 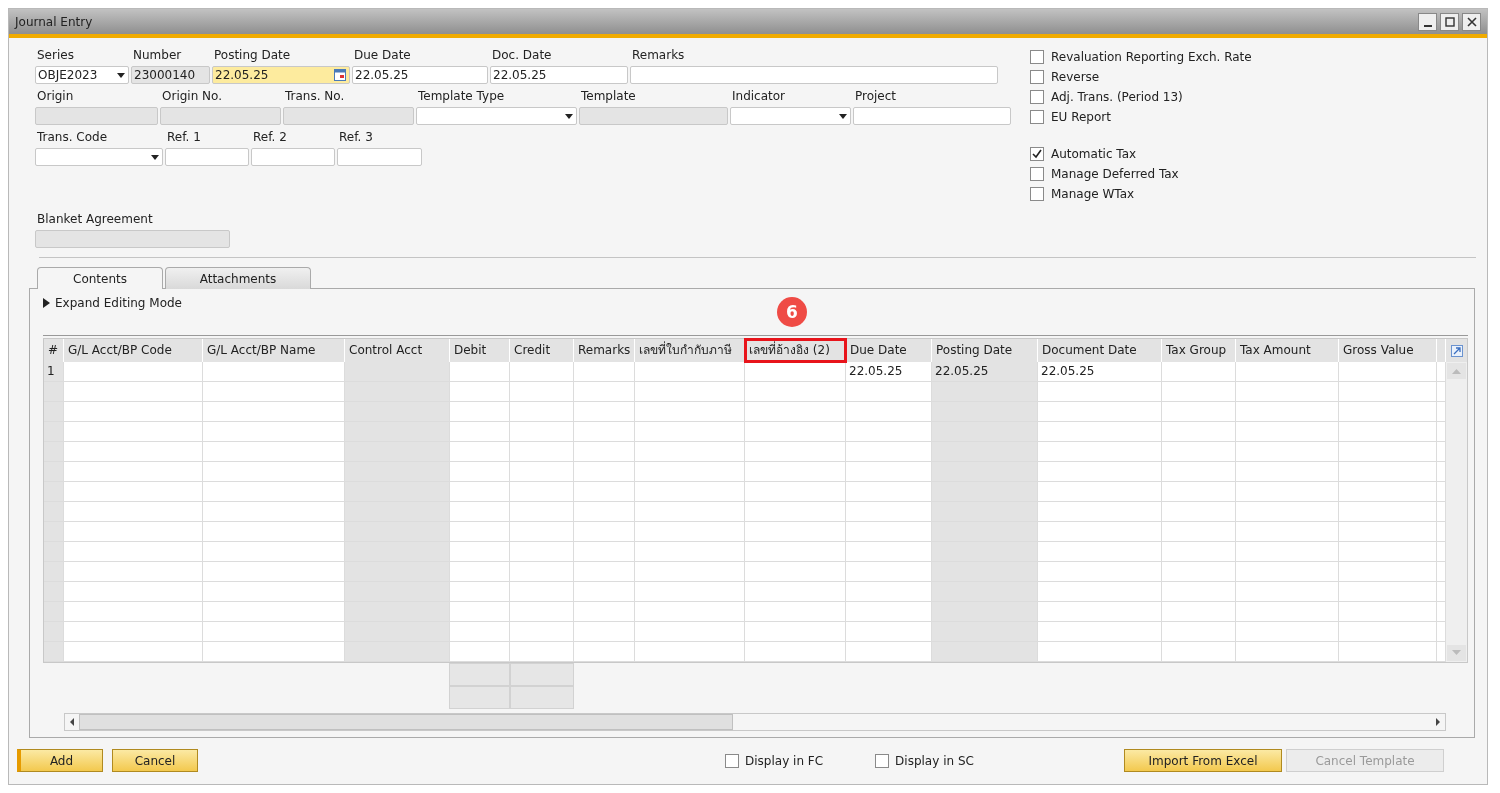 I want to click on checkbox-label: Adj. Trans. (Period 13), so click(x=1117, y=96).